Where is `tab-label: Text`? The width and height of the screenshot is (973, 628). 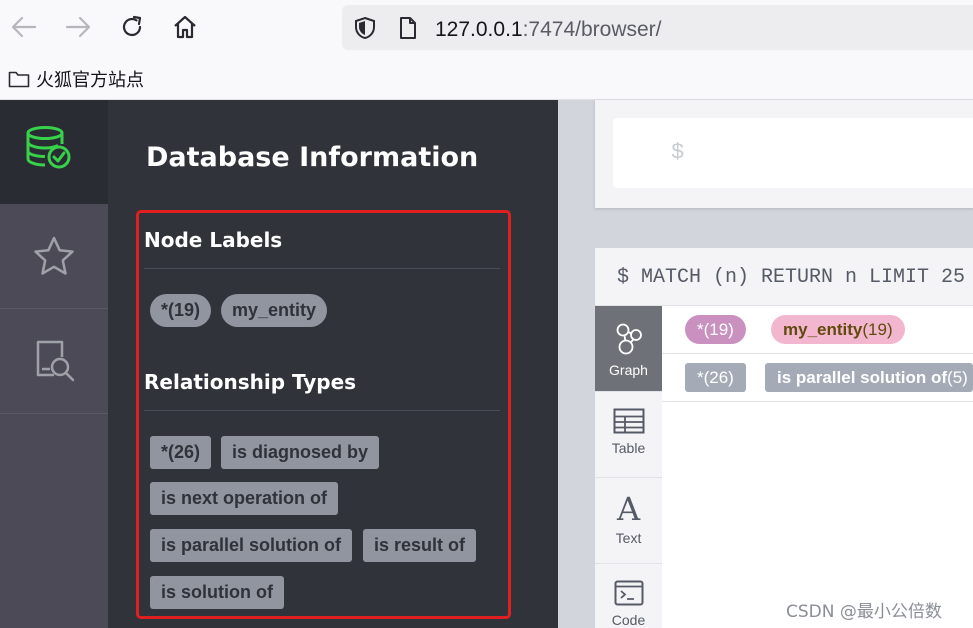 tab-label: Text is located at coordinates (628, 538).